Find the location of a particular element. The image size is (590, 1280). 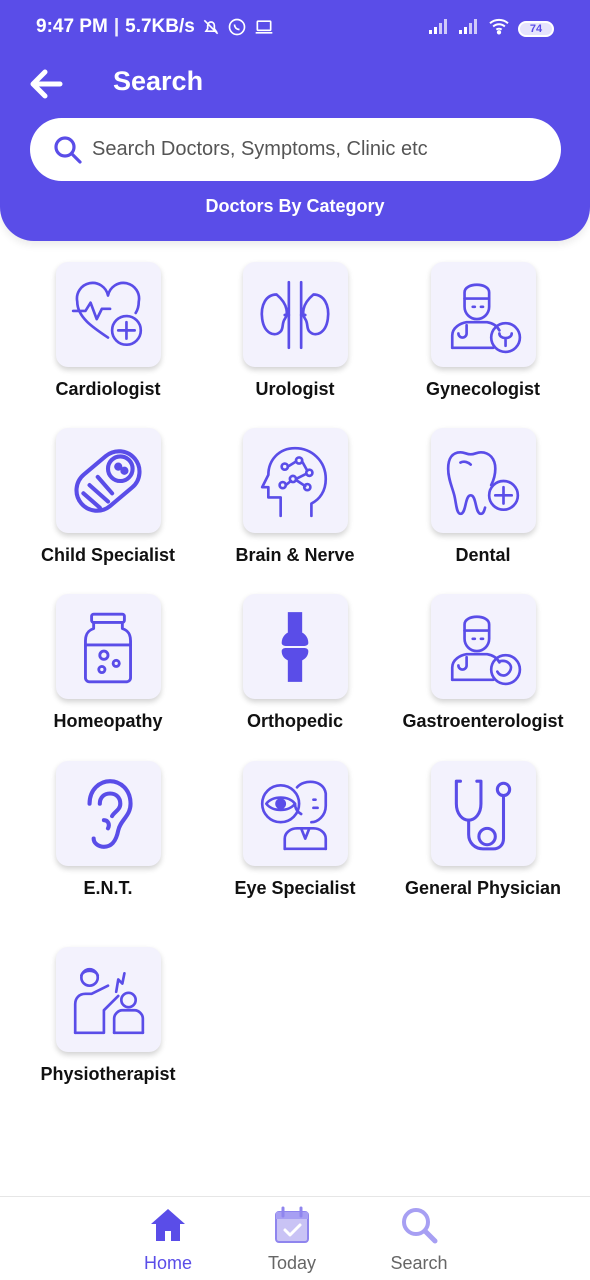

search-bar is located at coordinates (295, 149).